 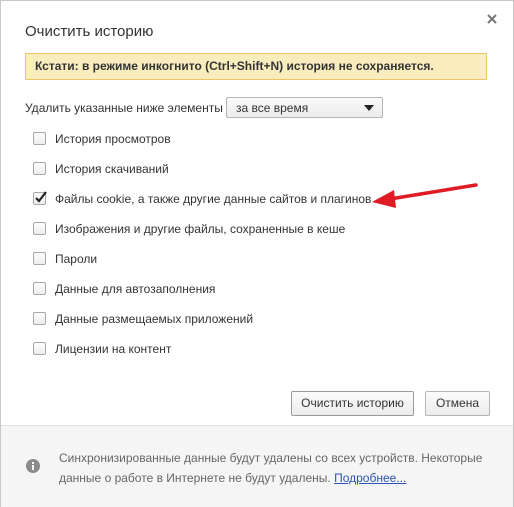 I want to click on clear-history-button: Очистить историю, so click(x=352, y=403).